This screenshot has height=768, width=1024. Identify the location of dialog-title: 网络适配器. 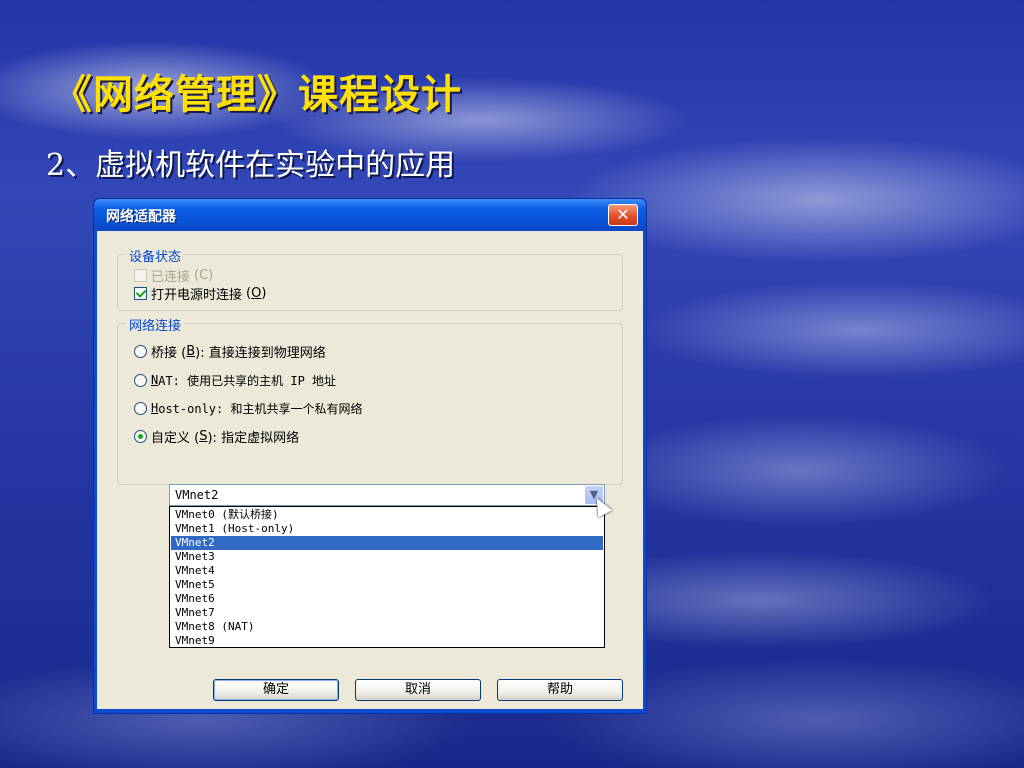
(141, 217).